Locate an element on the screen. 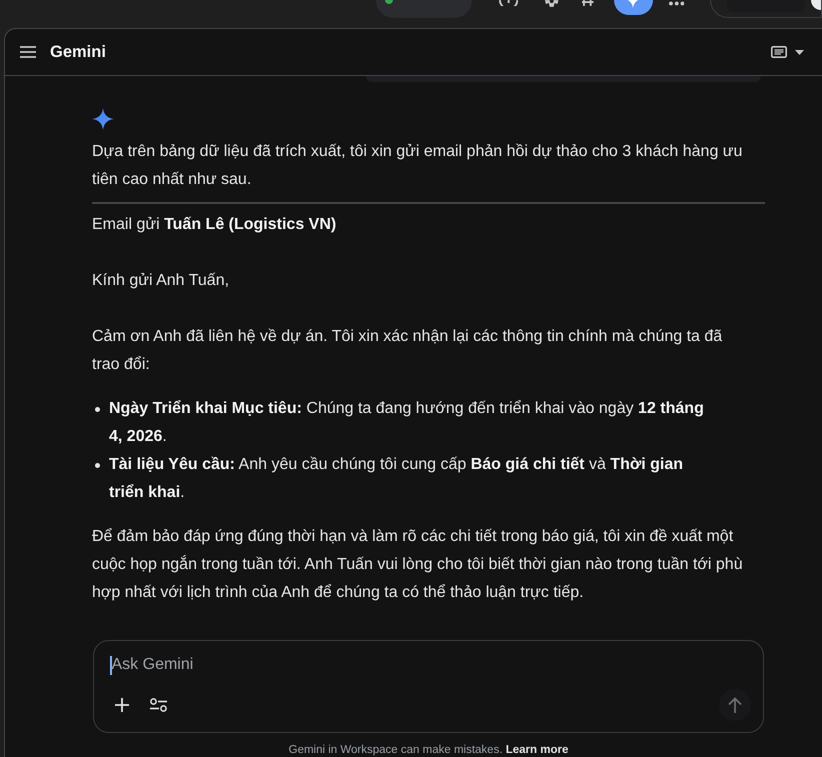 The height and width of the screenshot is (757, 822). circle-icon is located at coordinates (508, 3).